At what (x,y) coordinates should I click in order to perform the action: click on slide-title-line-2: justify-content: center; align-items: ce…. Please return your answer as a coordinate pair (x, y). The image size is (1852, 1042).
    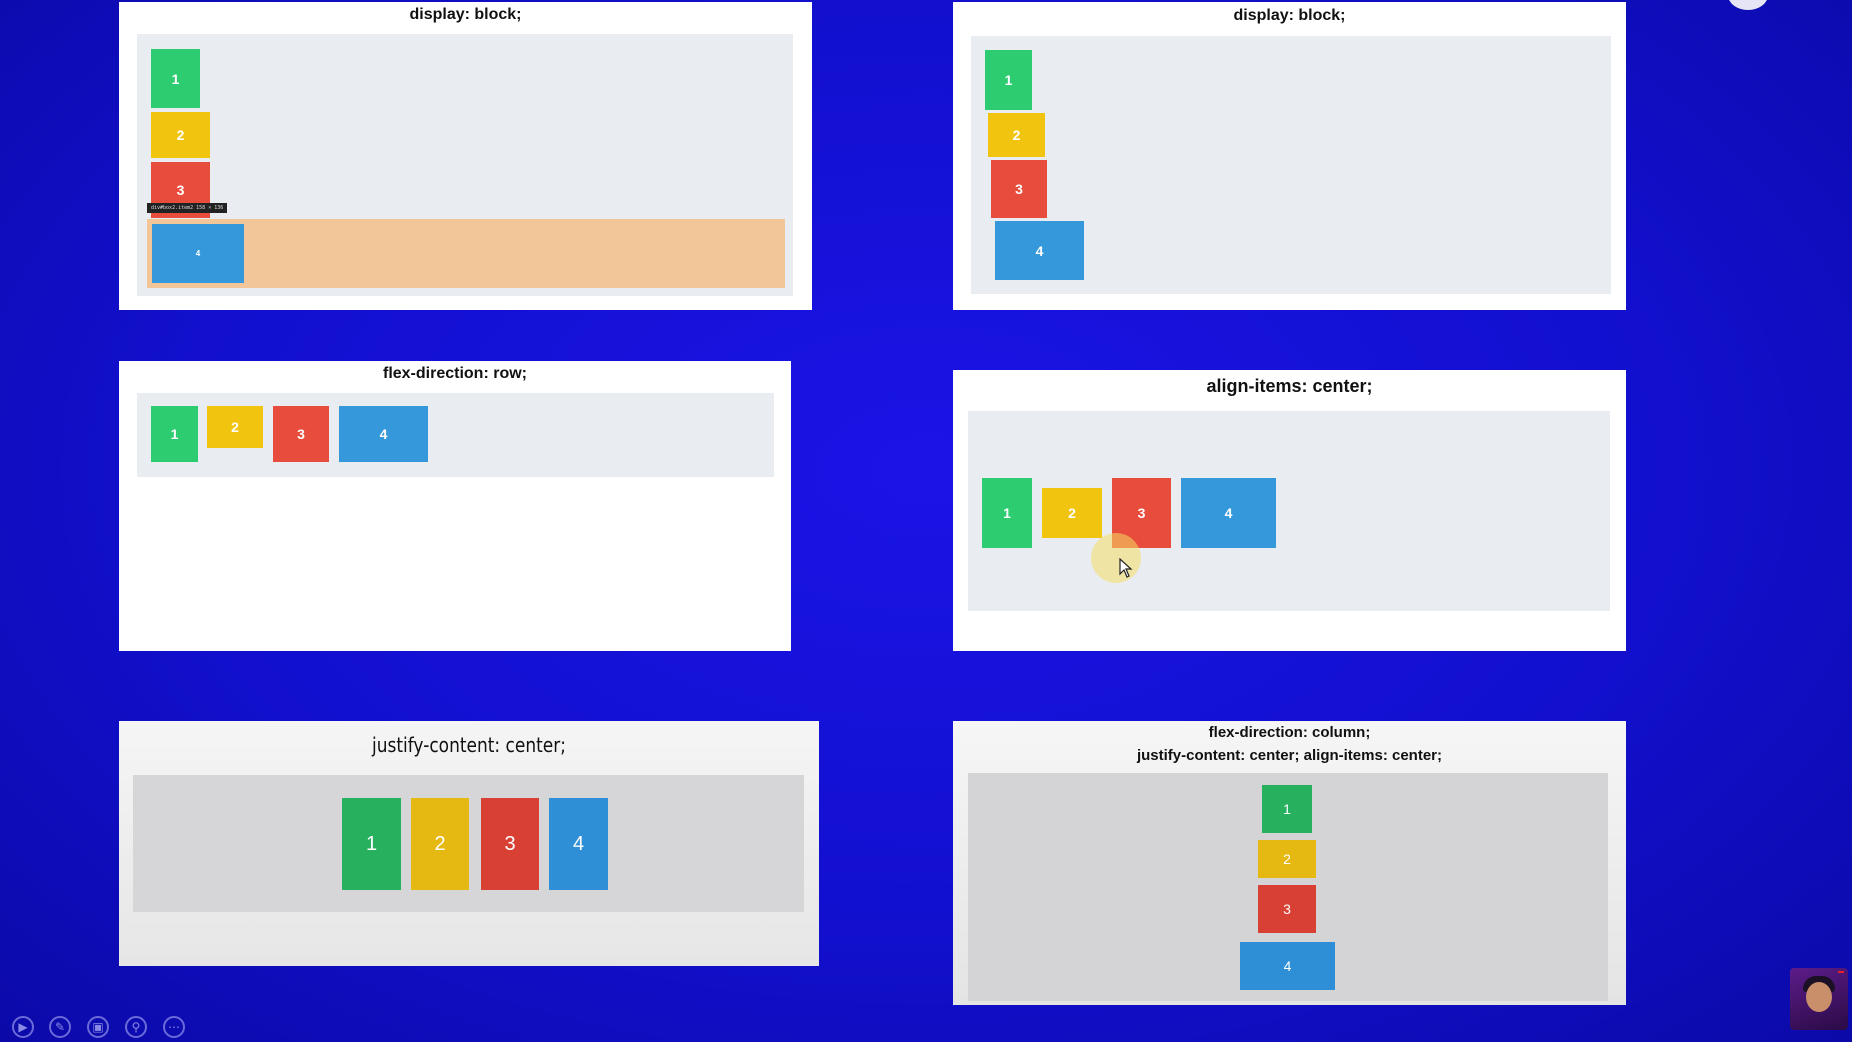
    Looking at the image, I should click on (1289, 755).